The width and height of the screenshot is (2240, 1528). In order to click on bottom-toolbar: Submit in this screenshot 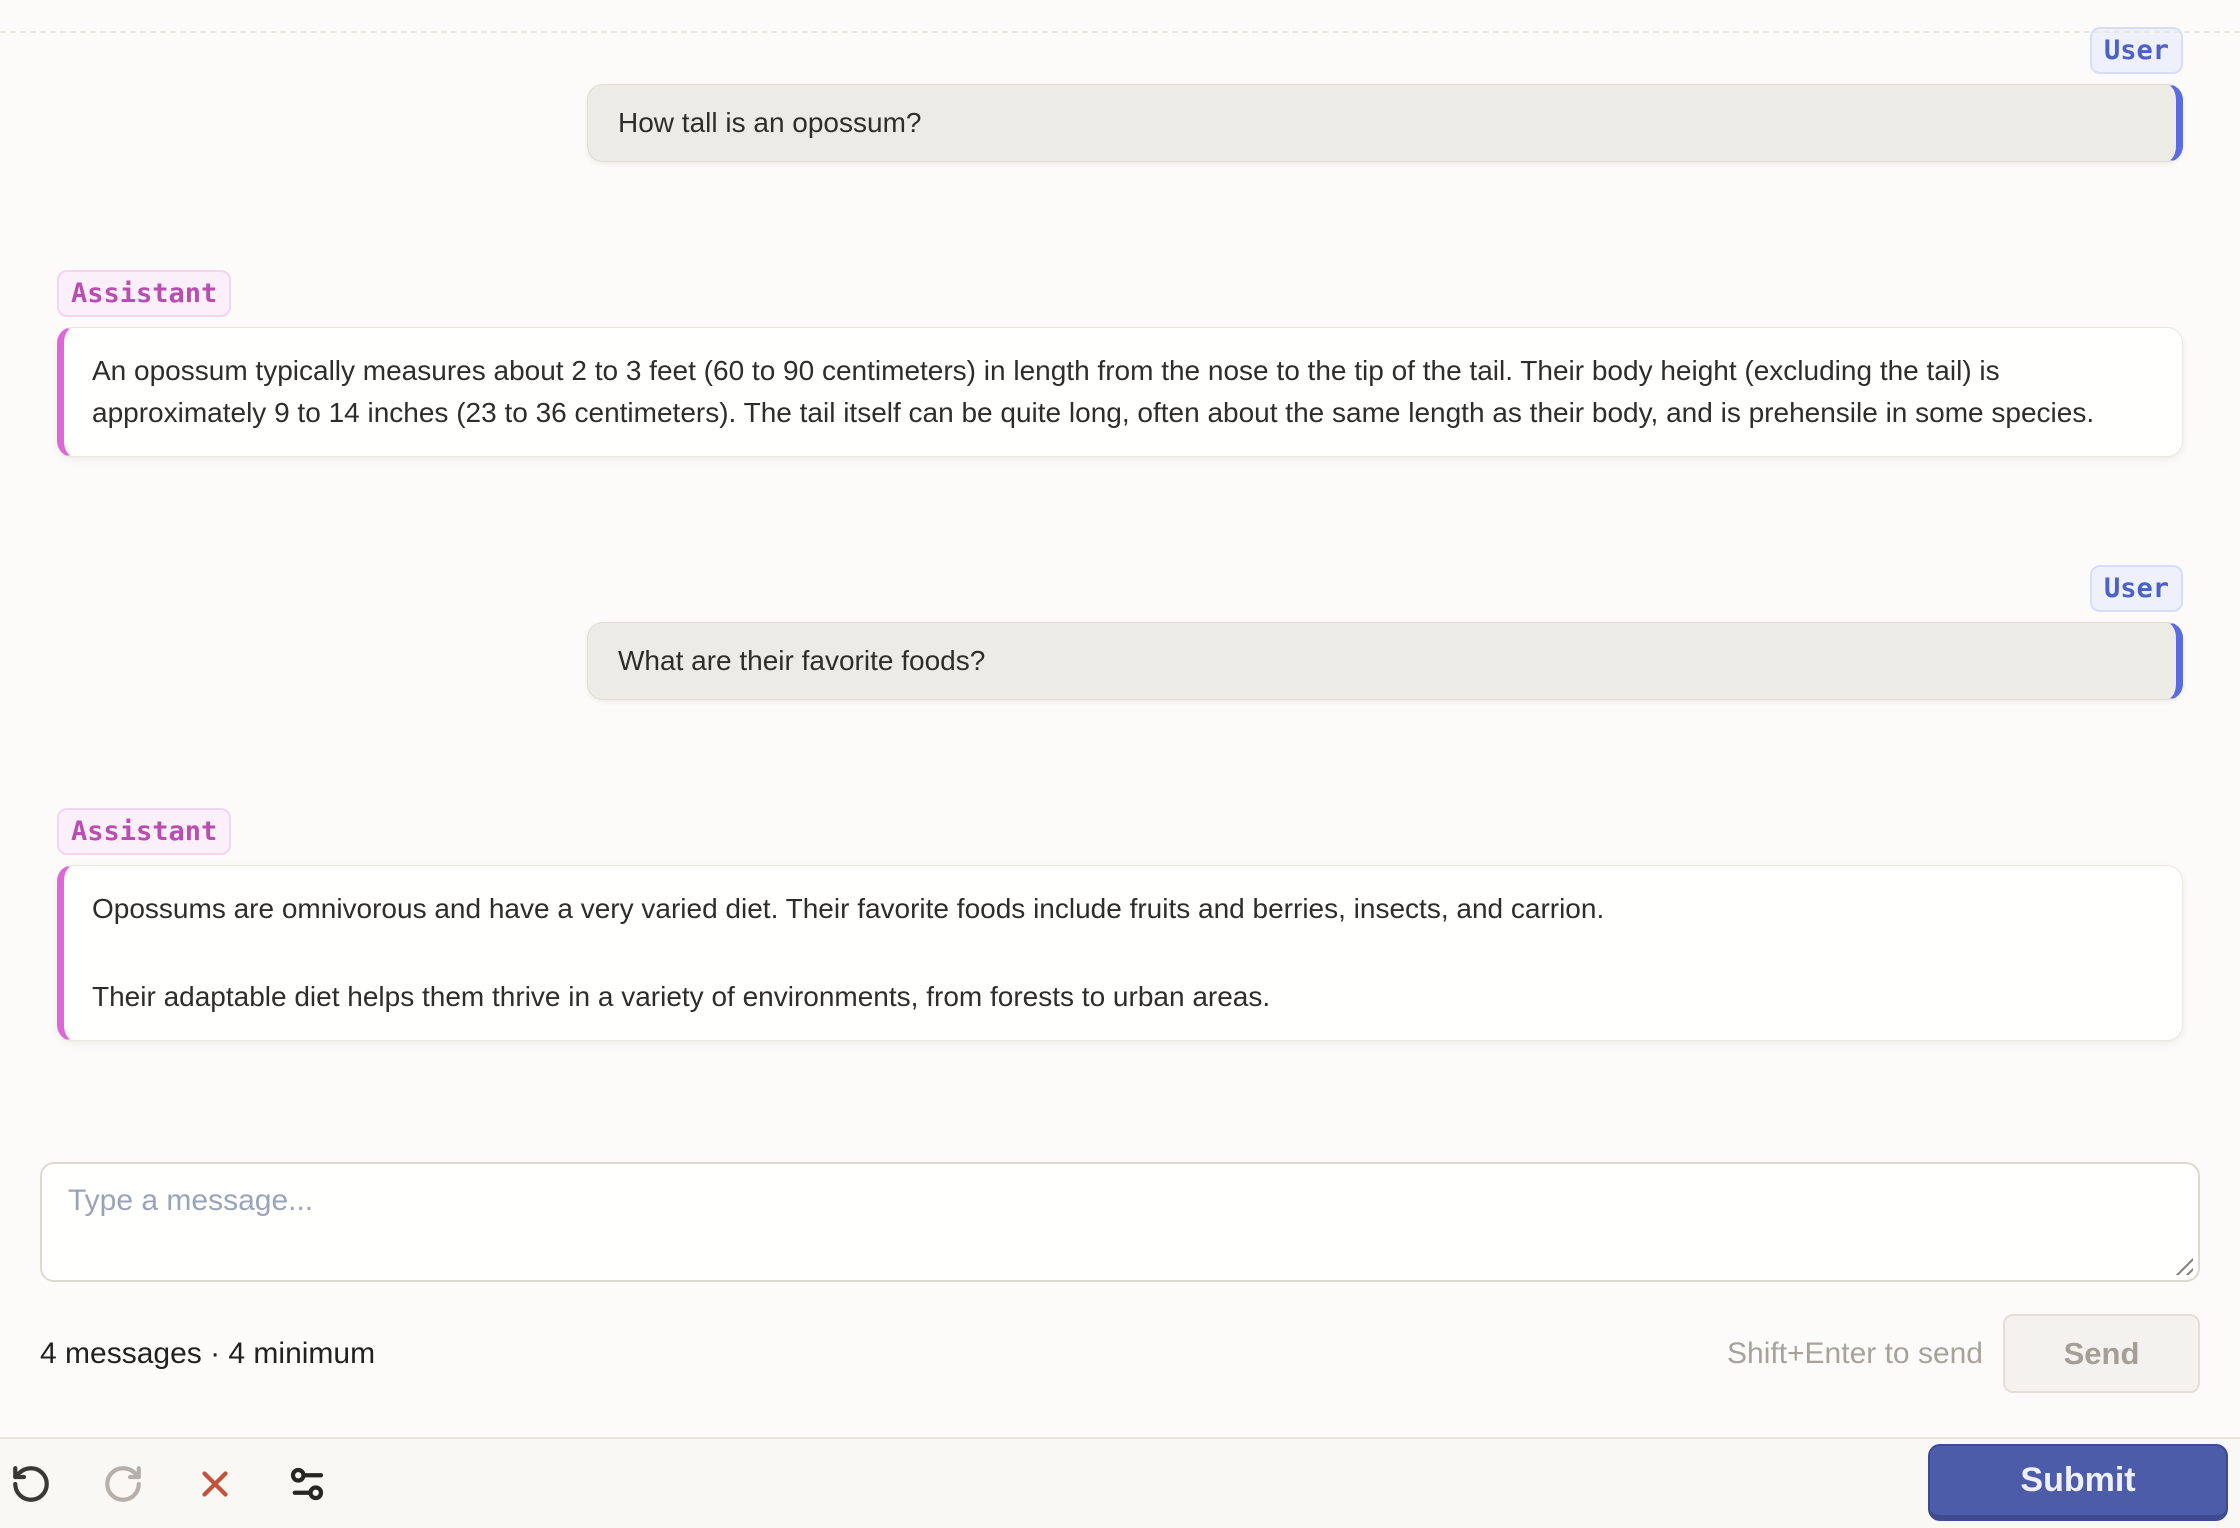, I will do `click(1120, 1482)`.